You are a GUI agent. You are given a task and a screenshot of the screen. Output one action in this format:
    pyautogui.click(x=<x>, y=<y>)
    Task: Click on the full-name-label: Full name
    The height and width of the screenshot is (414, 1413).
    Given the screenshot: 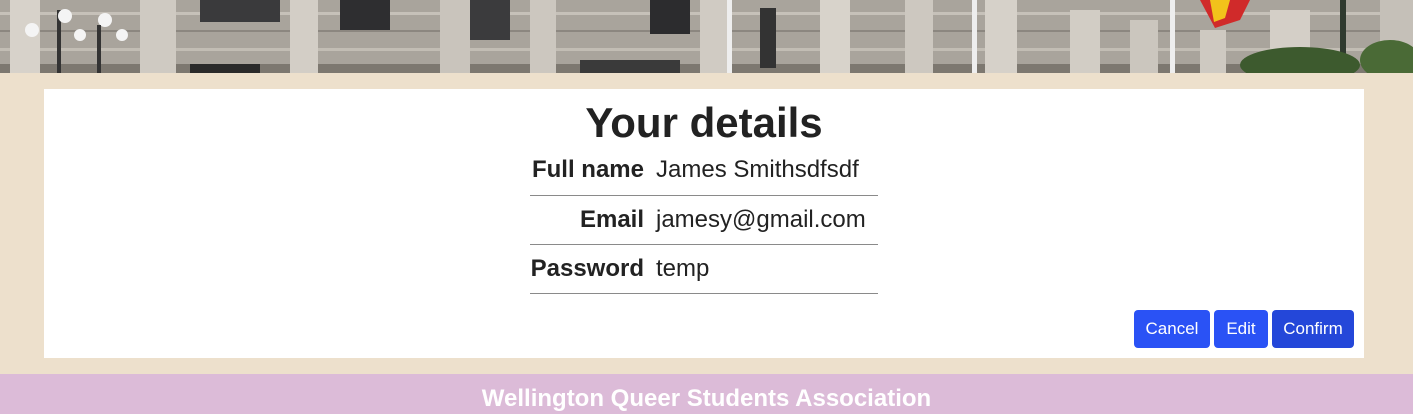 What is the action you would take?
    pyautogui.click(x=593, y=171)
    